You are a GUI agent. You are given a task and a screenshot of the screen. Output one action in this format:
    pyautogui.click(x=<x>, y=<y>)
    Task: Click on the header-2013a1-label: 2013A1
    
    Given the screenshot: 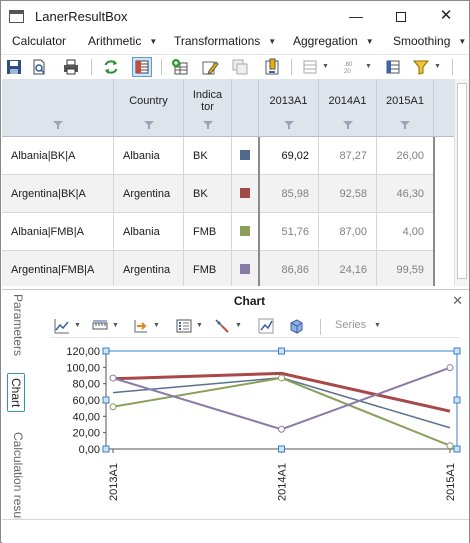 What is the action you would take?
    pyautogui.click(x=288, y=101)
    